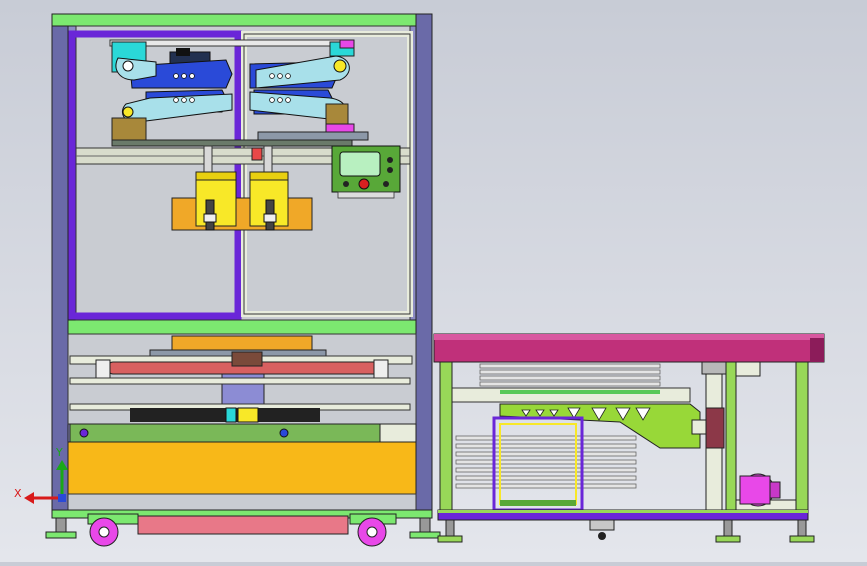 The height and width of the screenshot is (566, 867). Describe the element at coordinates (802, 539) in the screenshot. I see `conveyor-foot-right` at that location.